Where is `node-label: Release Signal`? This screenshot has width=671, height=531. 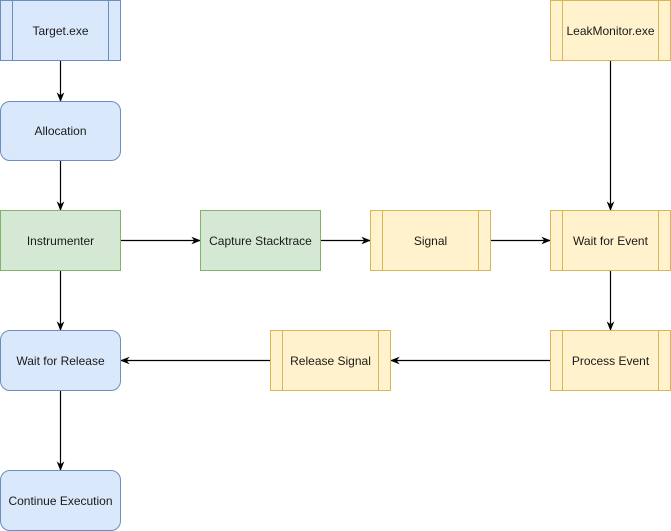
node-label: Release Signal is located at coordinates (330, 360).